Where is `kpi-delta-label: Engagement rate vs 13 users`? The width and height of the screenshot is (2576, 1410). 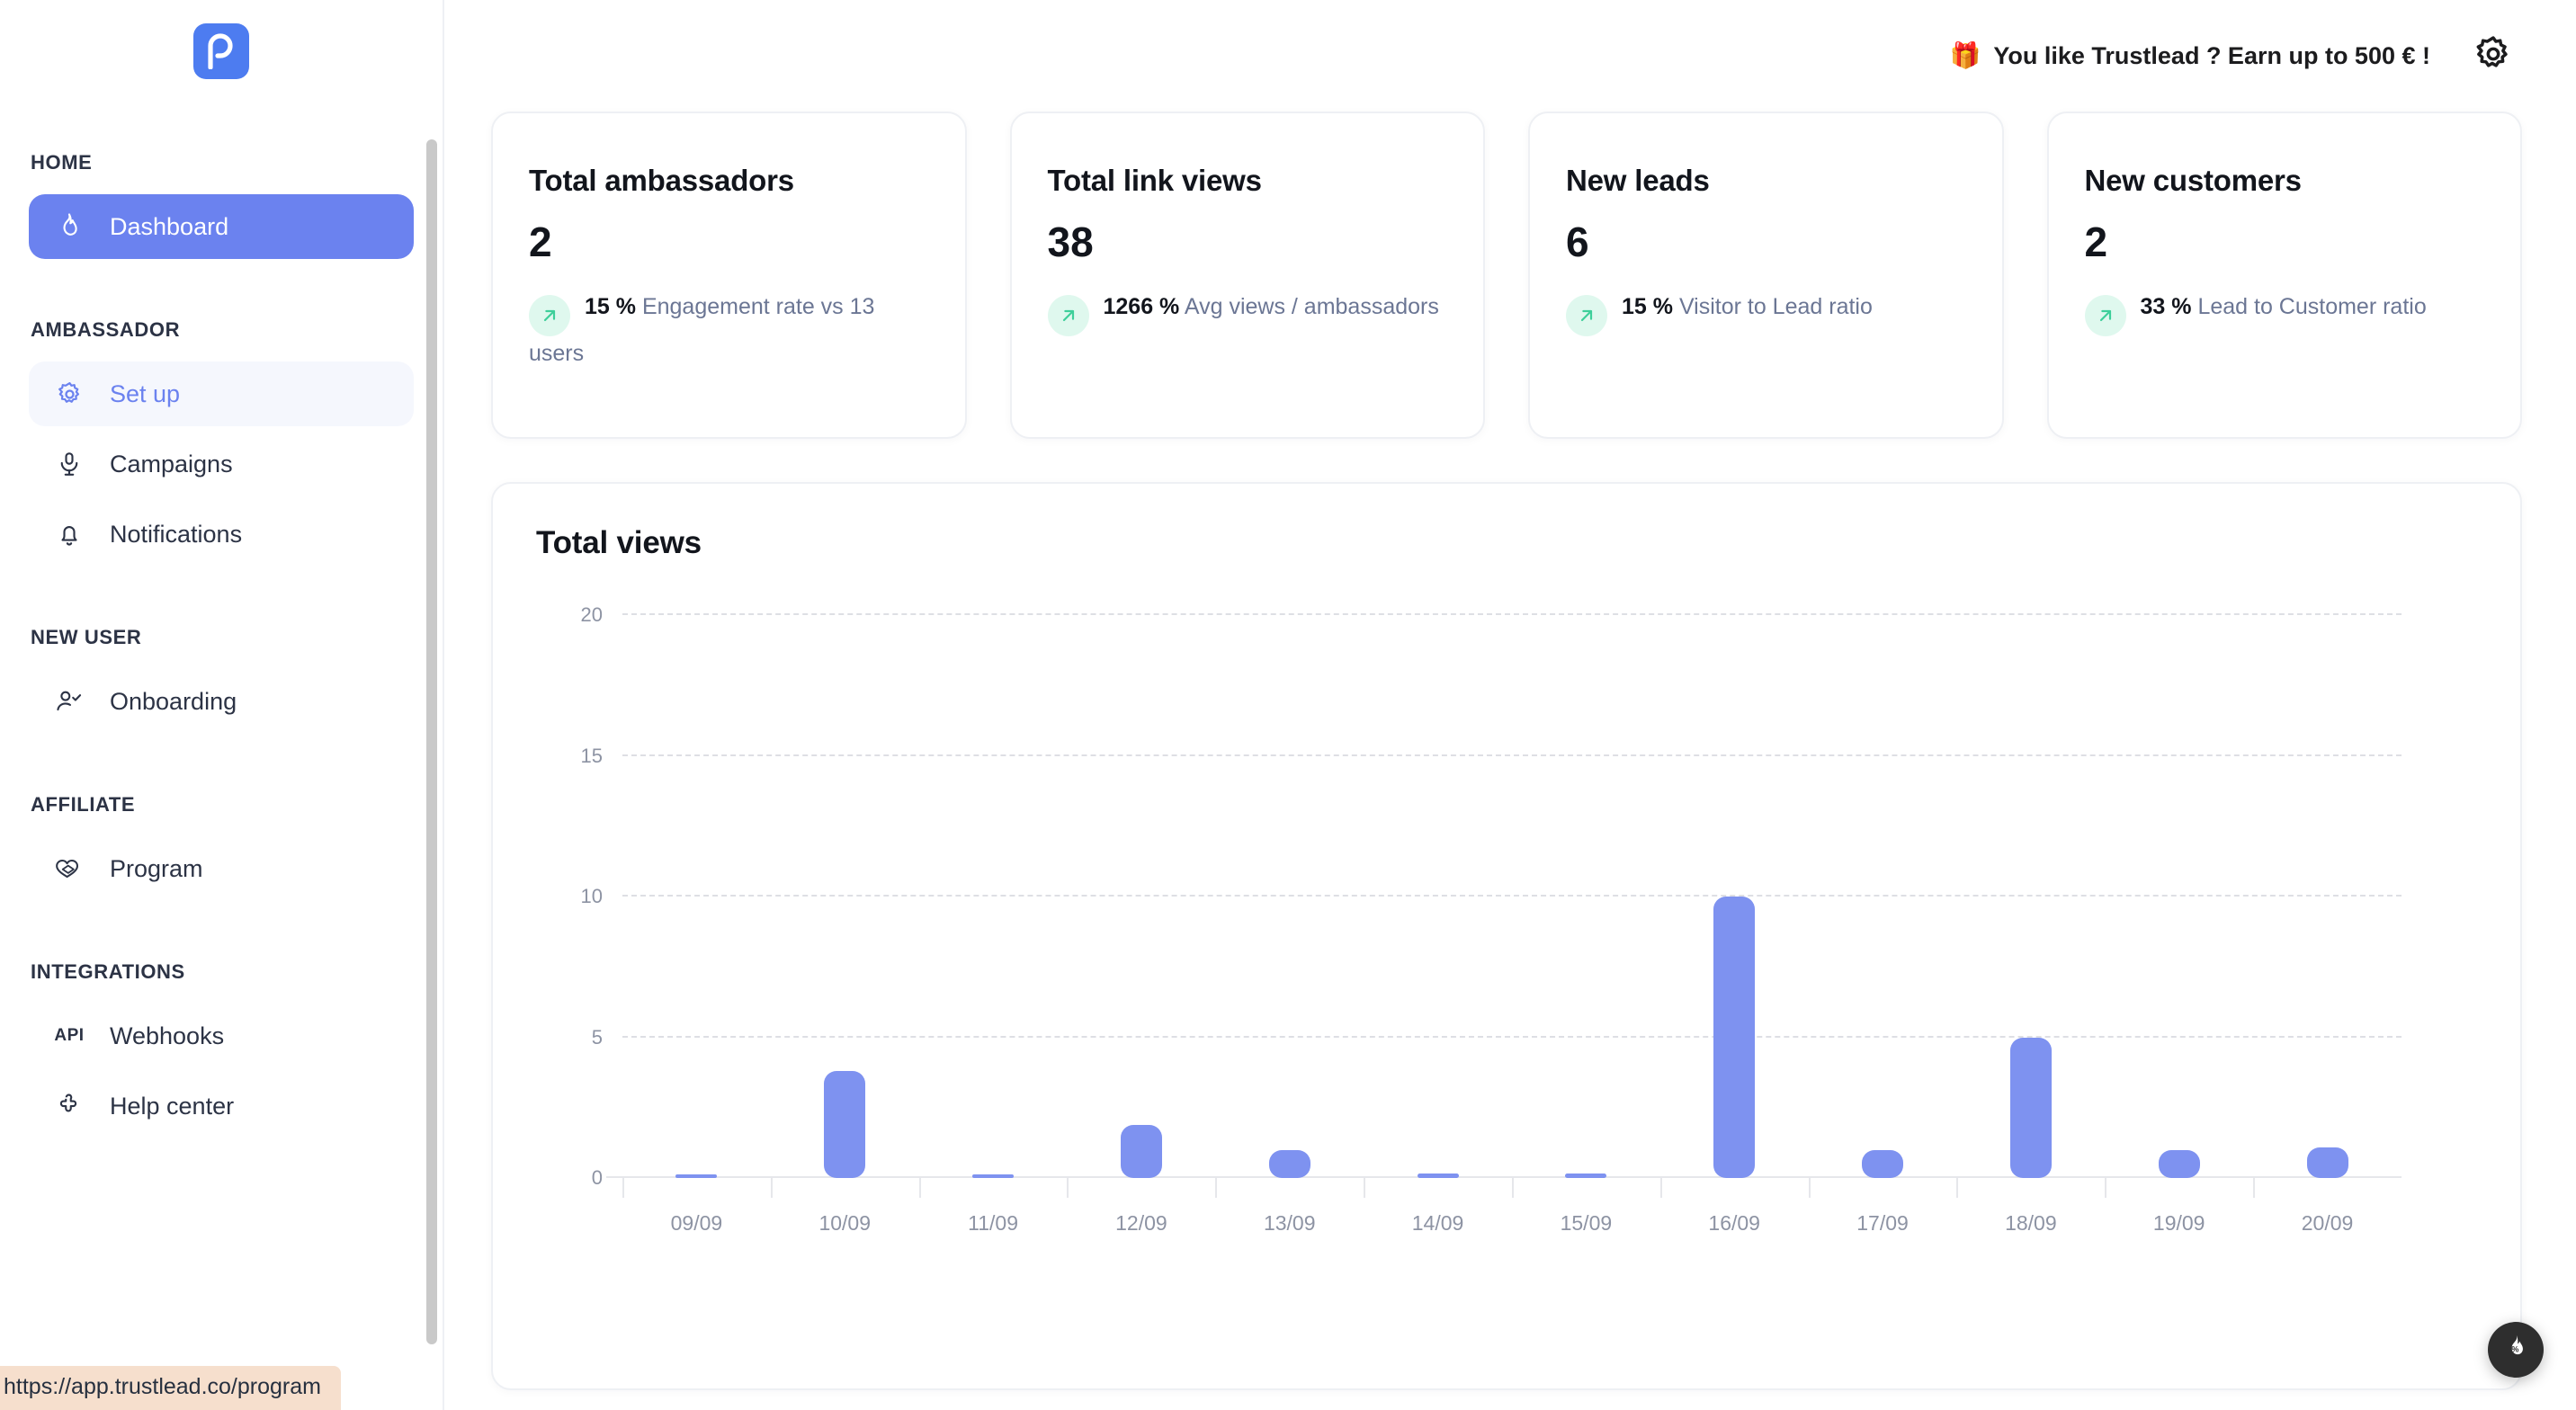
kpi-delta-label: Engagement rate vs 13 users is located at coordinates (702, 330).